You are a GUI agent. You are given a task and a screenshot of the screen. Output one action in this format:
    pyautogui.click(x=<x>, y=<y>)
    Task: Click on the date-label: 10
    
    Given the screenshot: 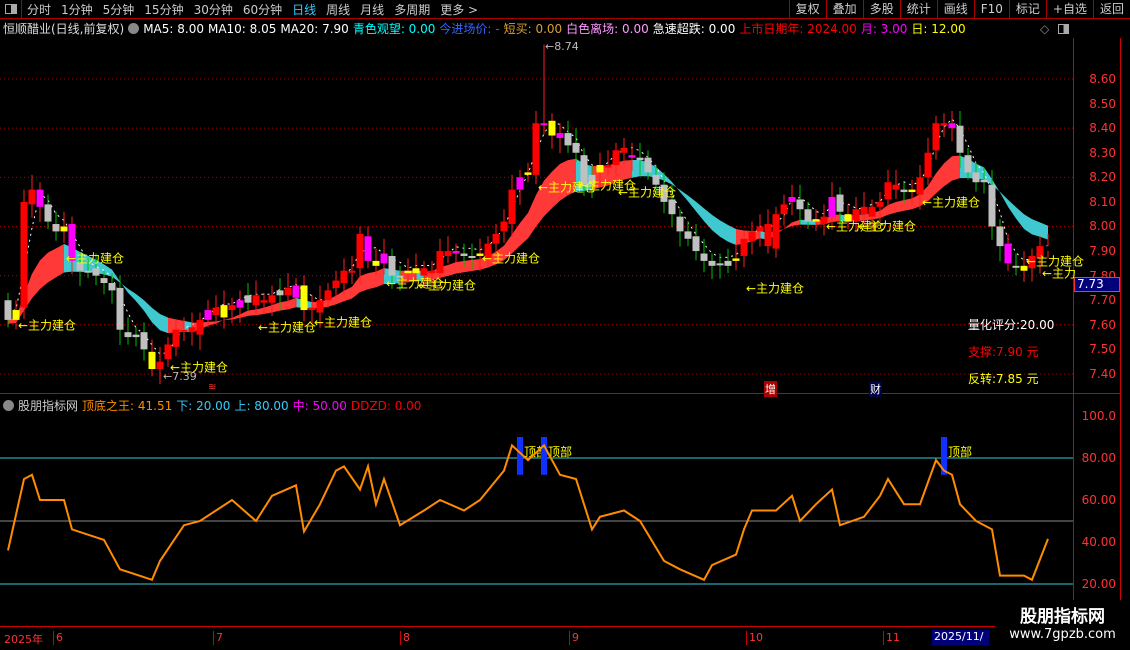 What is the action you would take?
    pyautogui.click(x=754, y=638)
    